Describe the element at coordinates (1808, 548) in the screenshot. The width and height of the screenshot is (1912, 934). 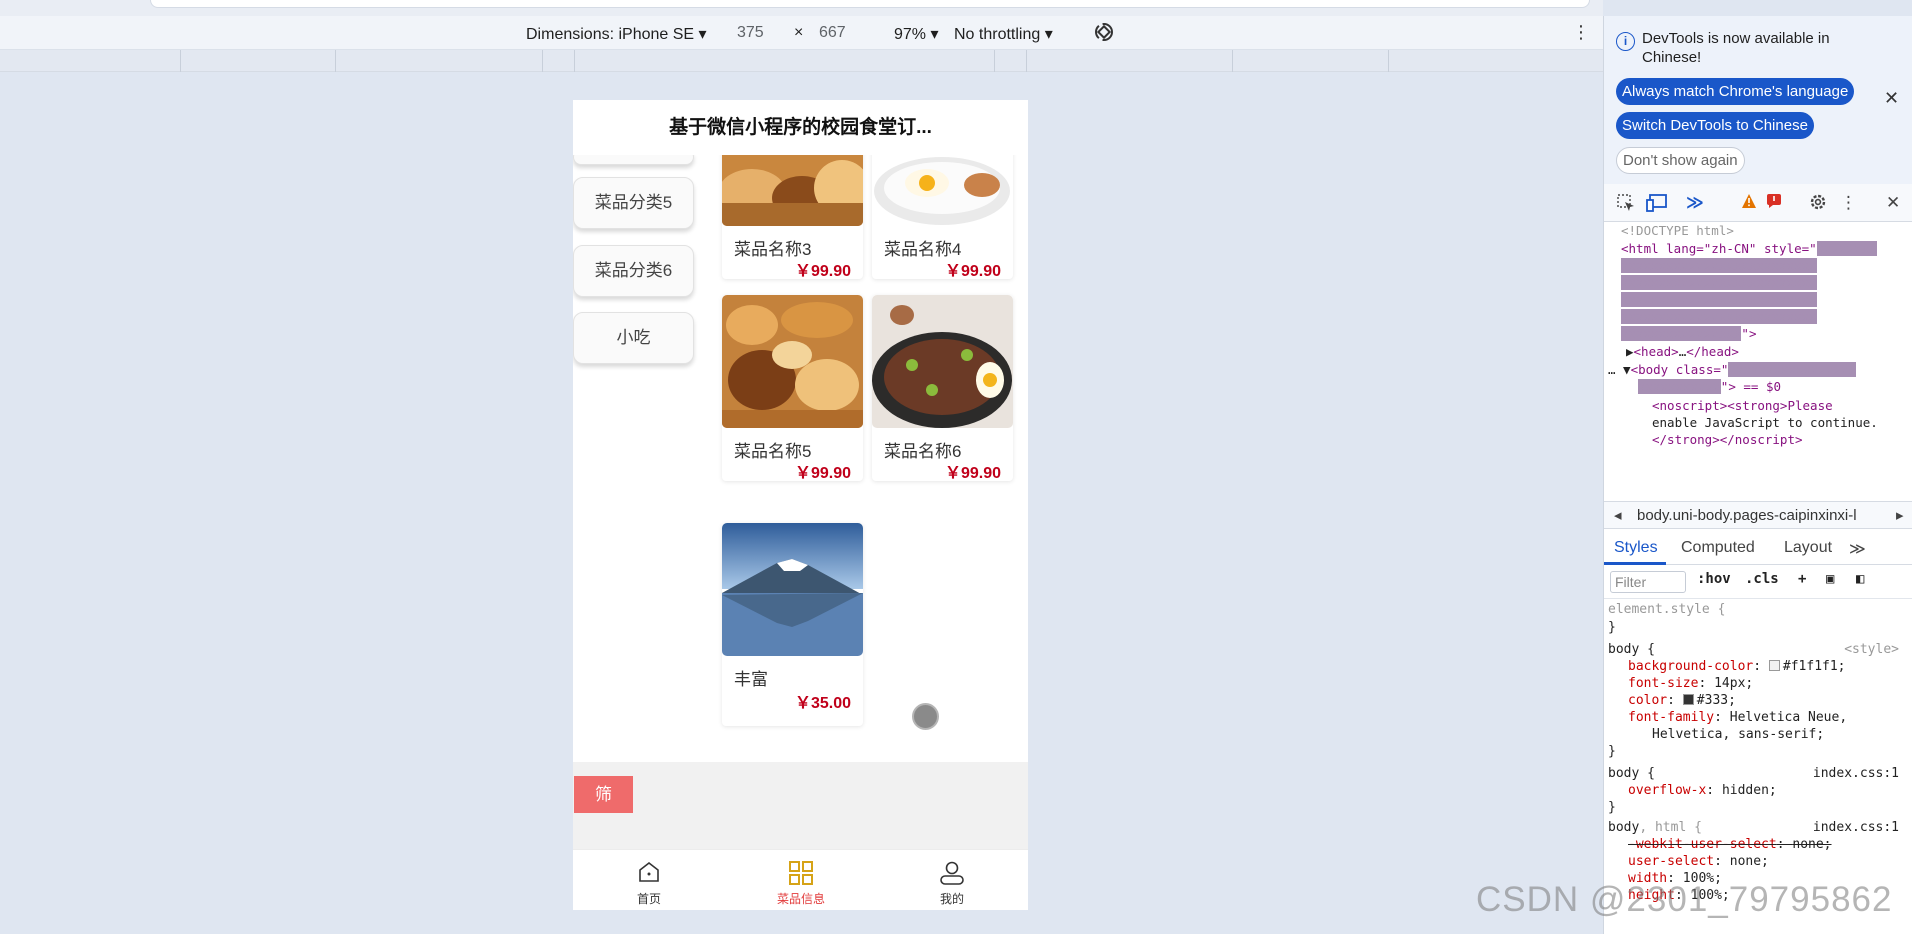
I see `tab-layout: Layout` at that location.